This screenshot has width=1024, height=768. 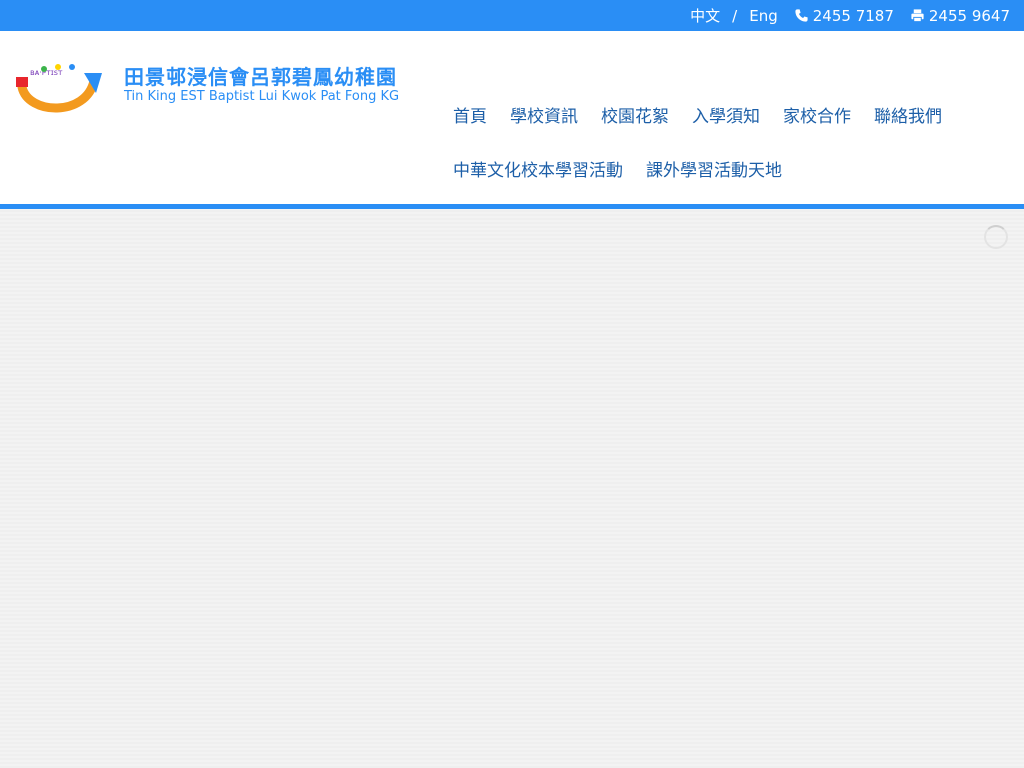 I want to click on school-name-zh: 田景邨浸信會呂郭碧鳳幼稚園, so click(x=260, y=77).